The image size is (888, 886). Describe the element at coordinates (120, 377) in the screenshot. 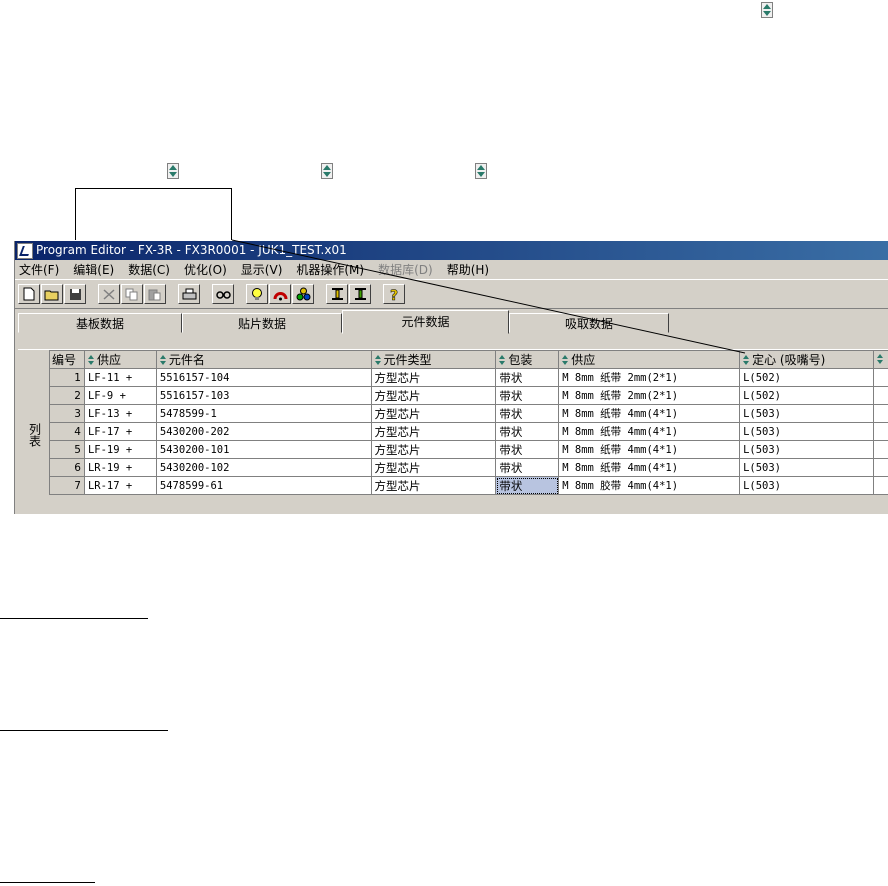

I see `cell-feeder: LF-11 +` at that location.